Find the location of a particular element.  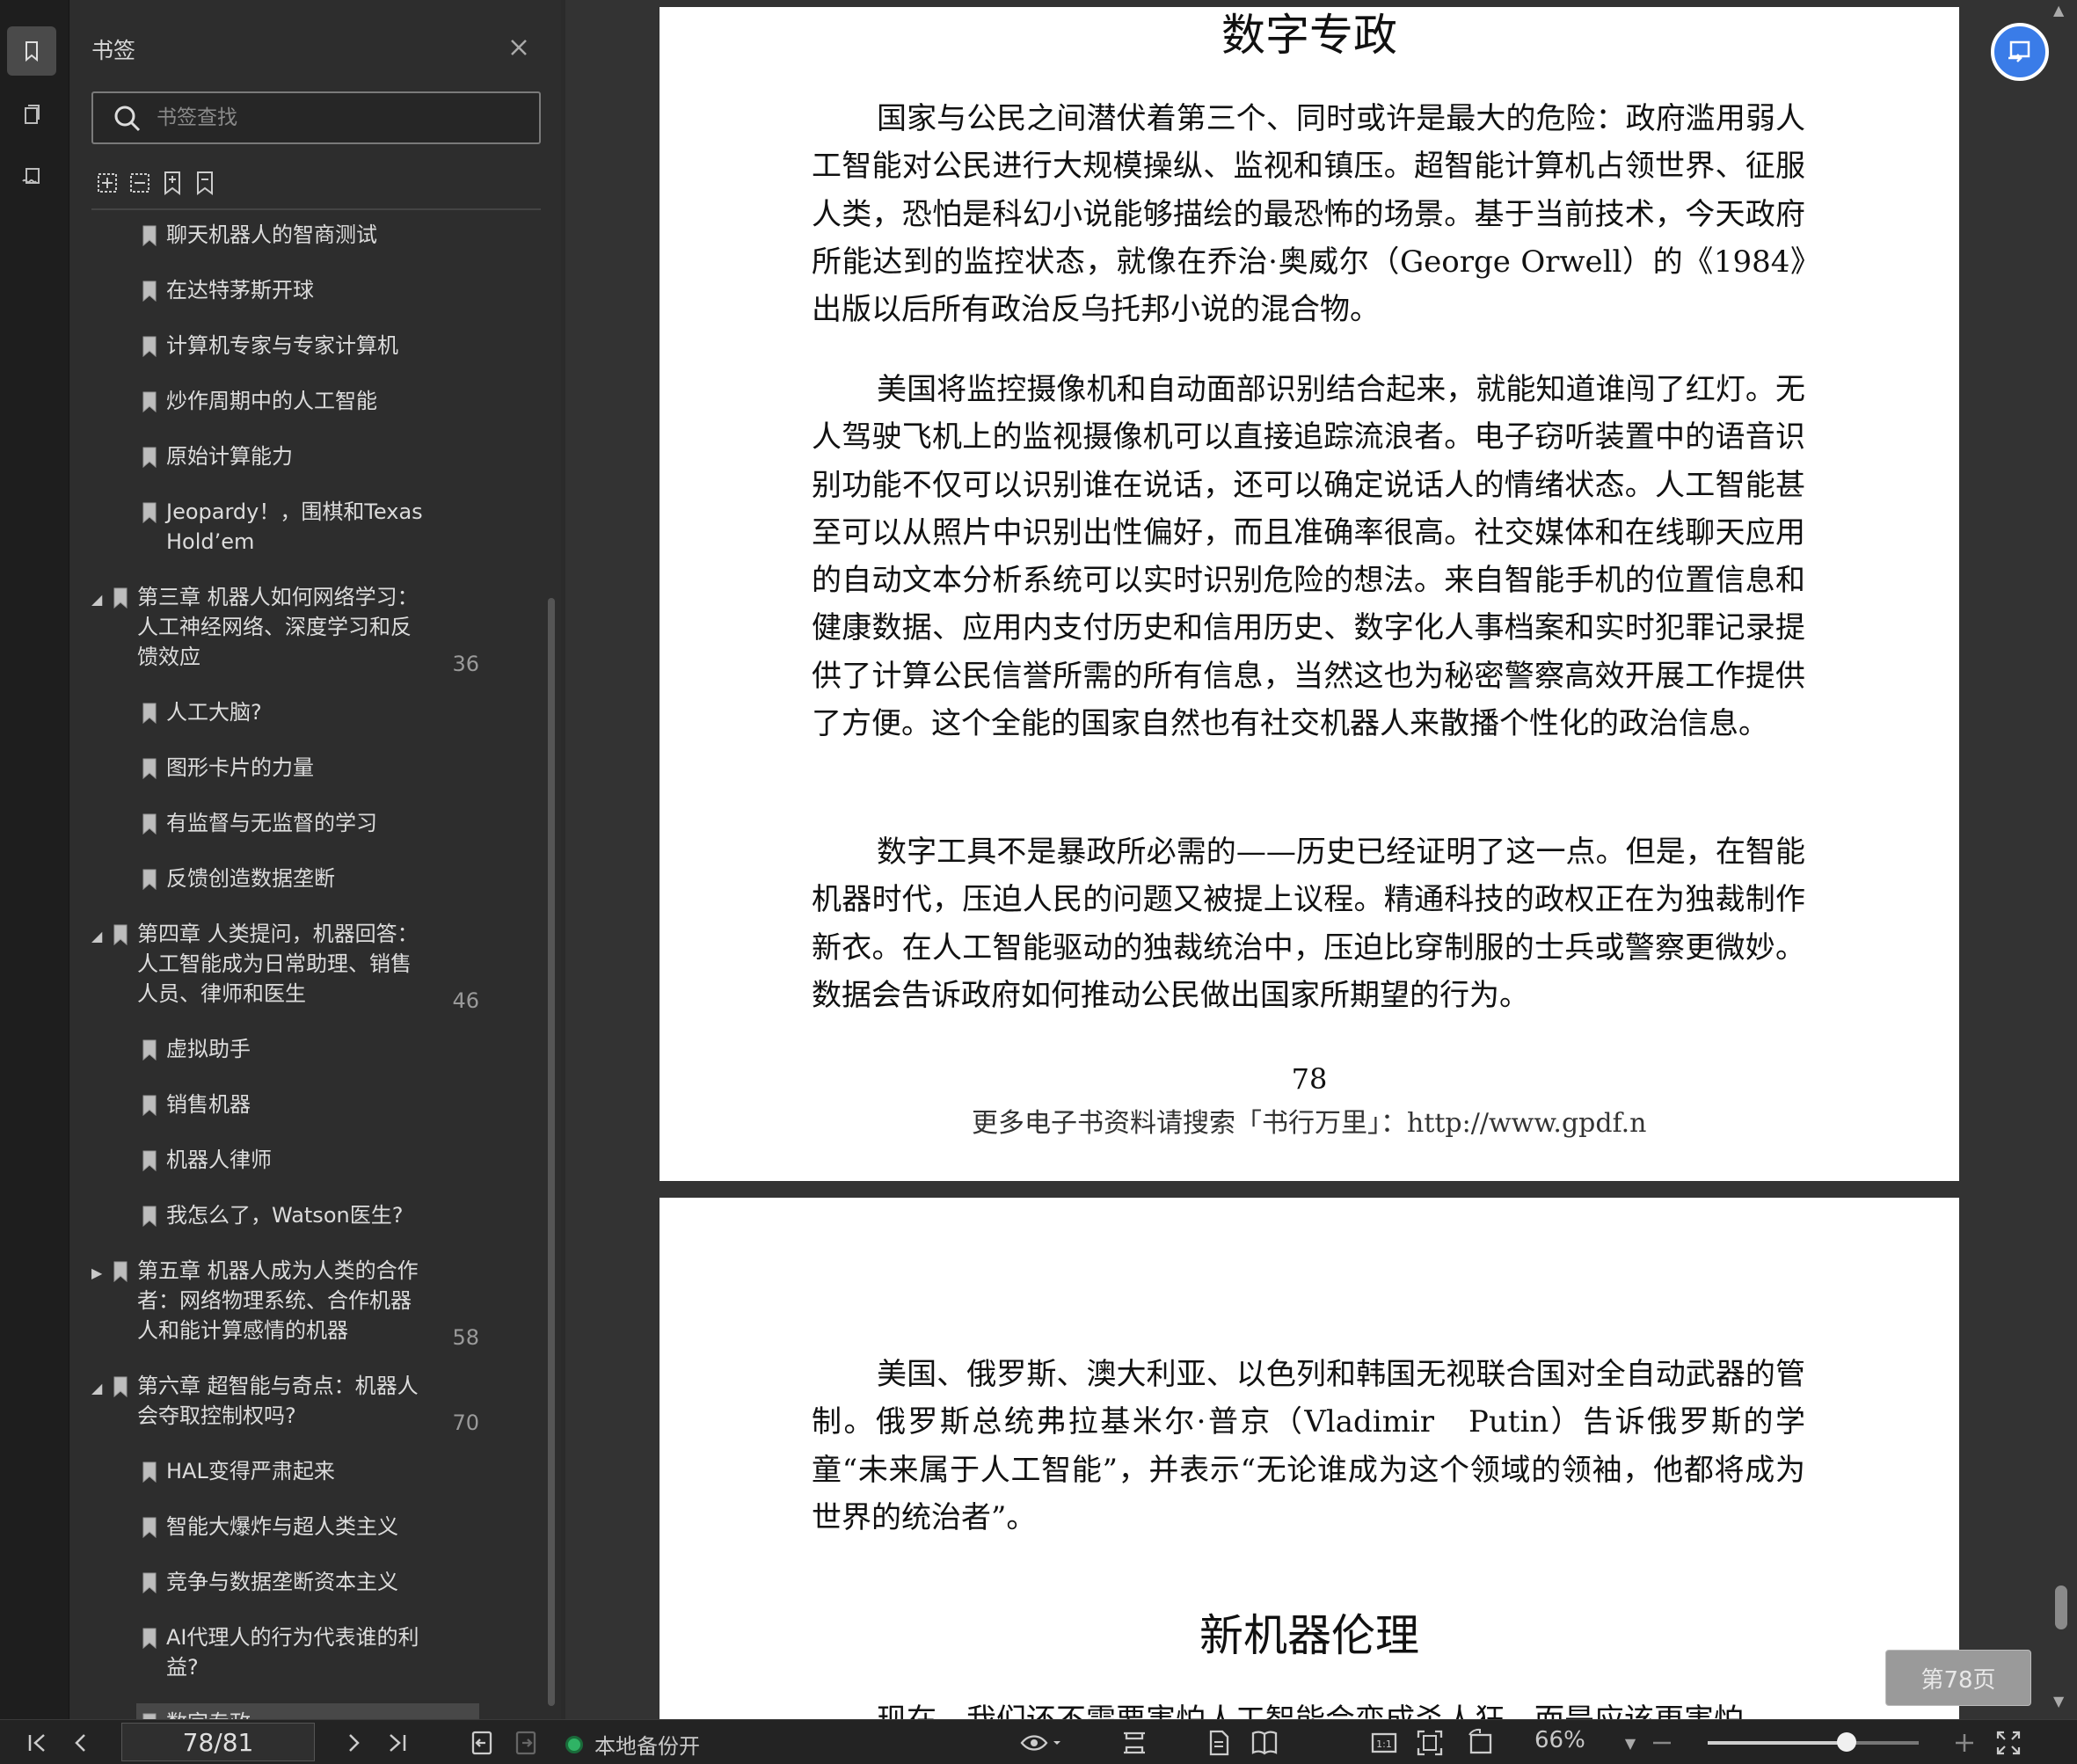

next-page-button is located at coordinates (353, 1743).